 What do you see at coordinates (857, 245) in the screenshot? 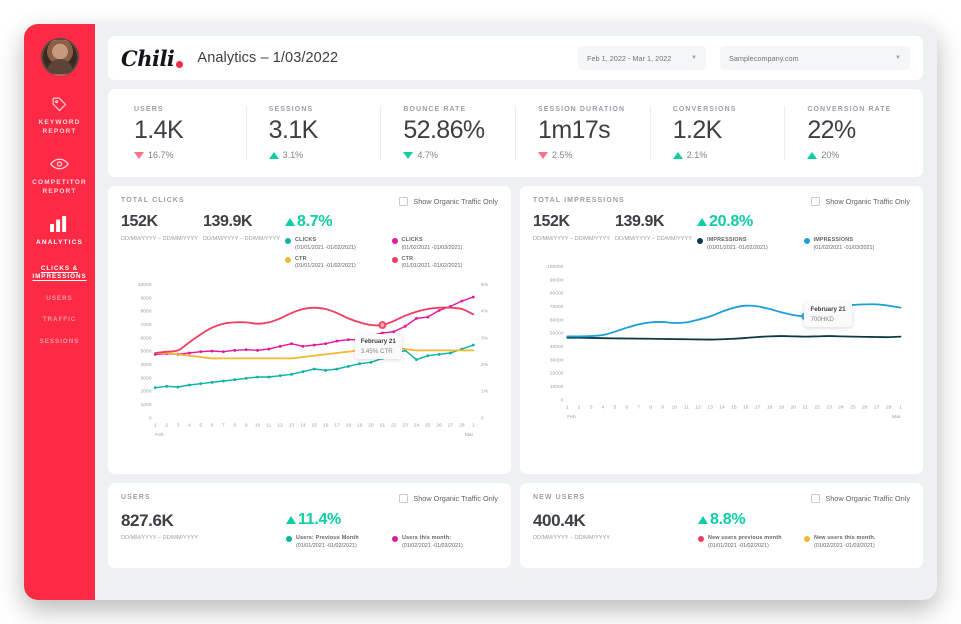
I see `legend-item: IMPRESSIONS (01/02/2021 -01/03/2021)` at bounding box center [857, 245].